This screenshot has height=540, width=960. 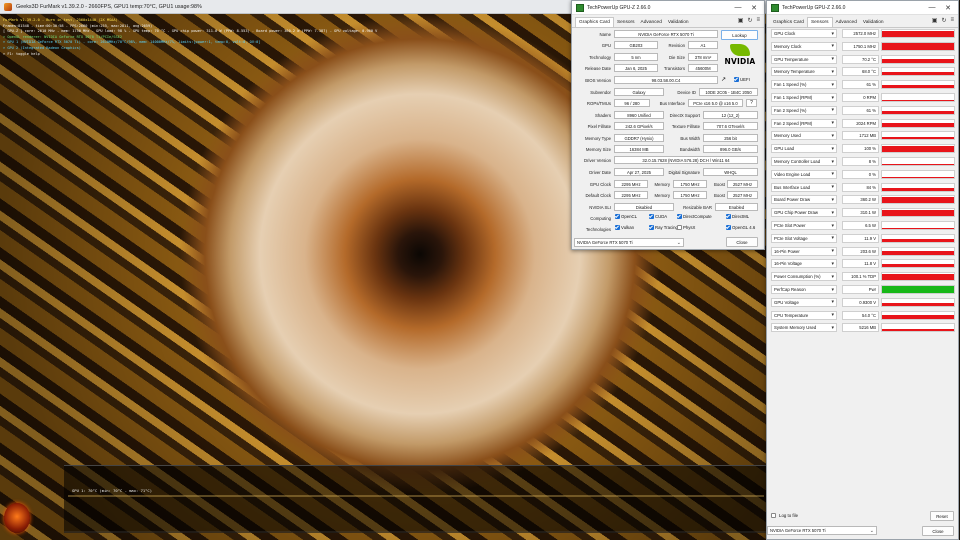 What do you see at coordinates (639, 92) in the screenshot?
I see `subvendor-field: Galaxy` at bounding box center [639, 92].